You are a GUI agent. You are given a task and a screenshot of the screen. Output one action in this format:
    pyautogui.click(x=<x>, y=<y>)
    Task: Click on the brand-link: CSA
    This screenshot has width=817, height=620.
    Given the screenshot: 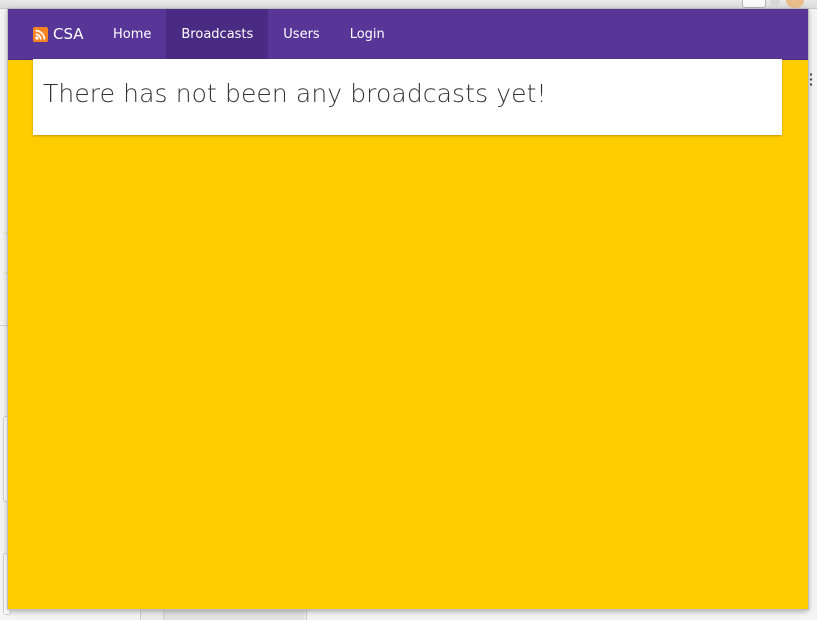 What is the action you would take?
    pyautogui.click(x=58, y=34)
    